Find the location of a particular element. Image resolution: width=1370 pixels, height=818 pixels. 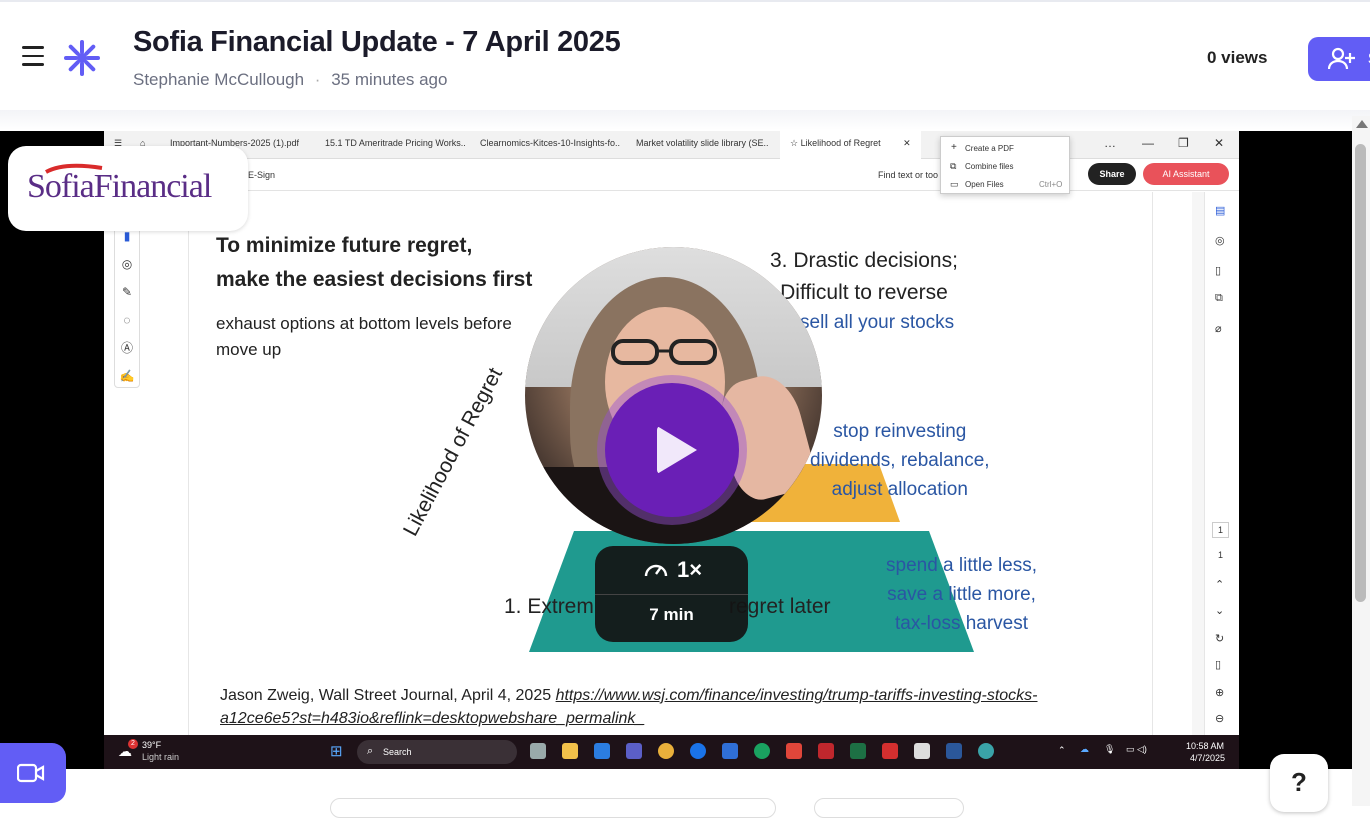

mcafee-icon is located at coordinates (826, 751).